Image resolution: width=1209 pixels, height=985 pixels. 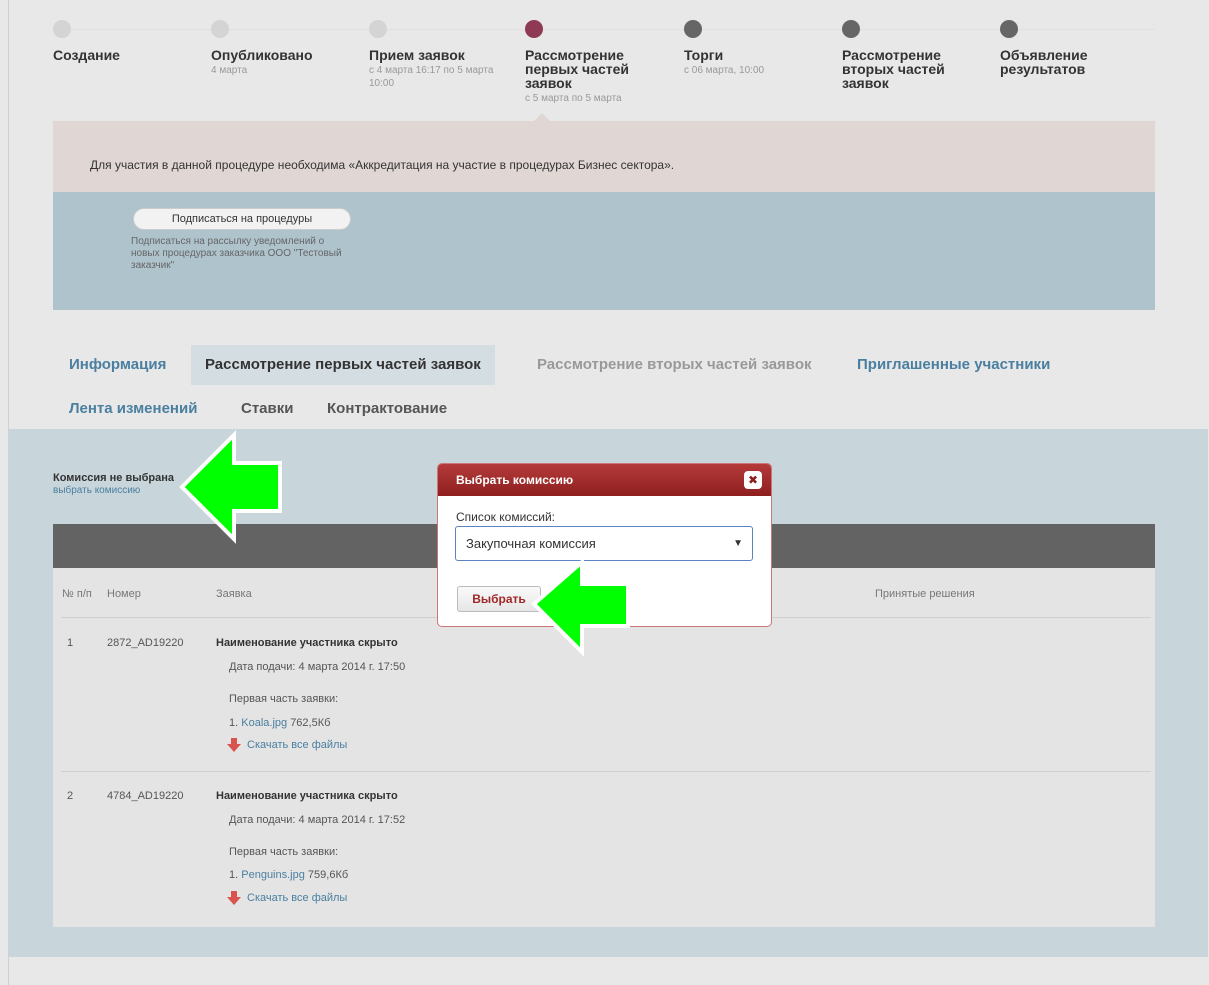 What do you see at coordinates (234, 594) in the screenshot?
I see `col-header-application: Заявка` at bounding box center [234, 594].